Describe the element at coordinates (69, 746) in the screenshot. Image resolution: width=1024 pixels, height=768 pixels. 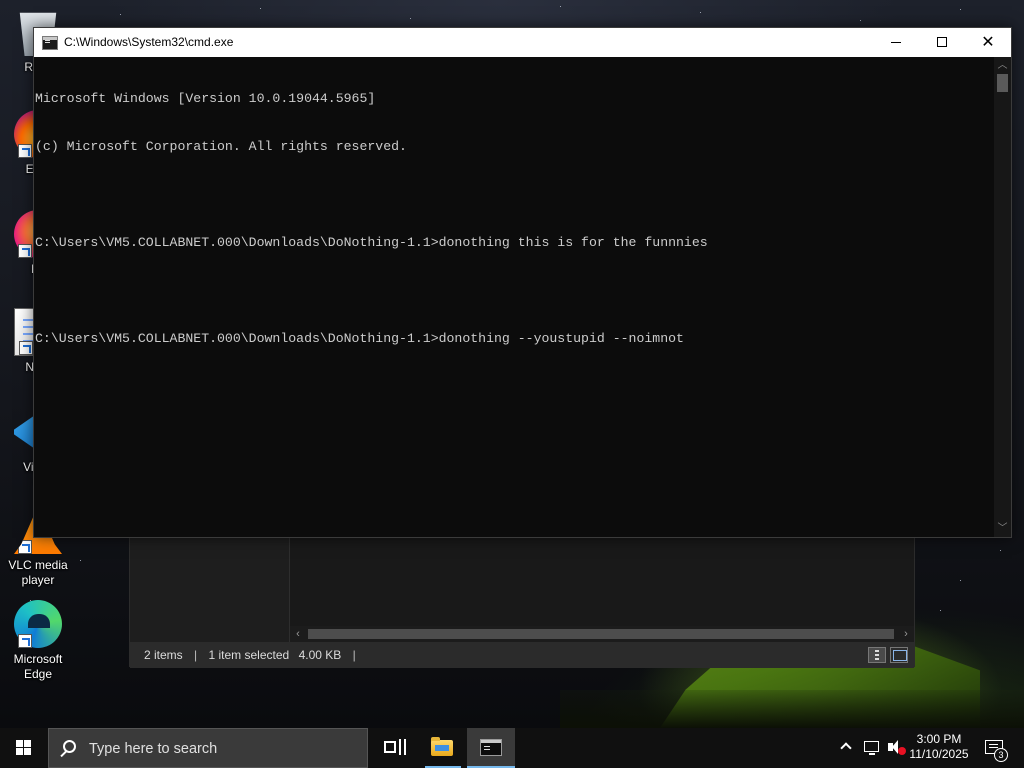
I see `search-icon` at that location.